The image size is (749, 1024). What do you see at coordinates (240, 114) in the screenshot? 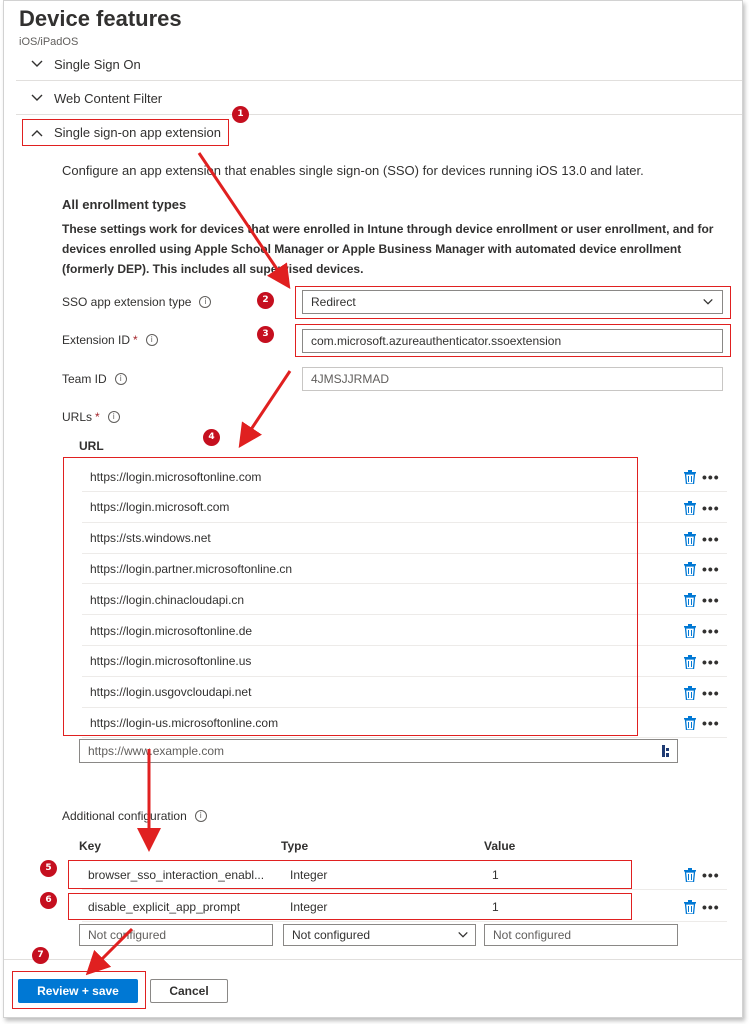
I see `callout-badge-1: 1` at bounding box center [240, 114].